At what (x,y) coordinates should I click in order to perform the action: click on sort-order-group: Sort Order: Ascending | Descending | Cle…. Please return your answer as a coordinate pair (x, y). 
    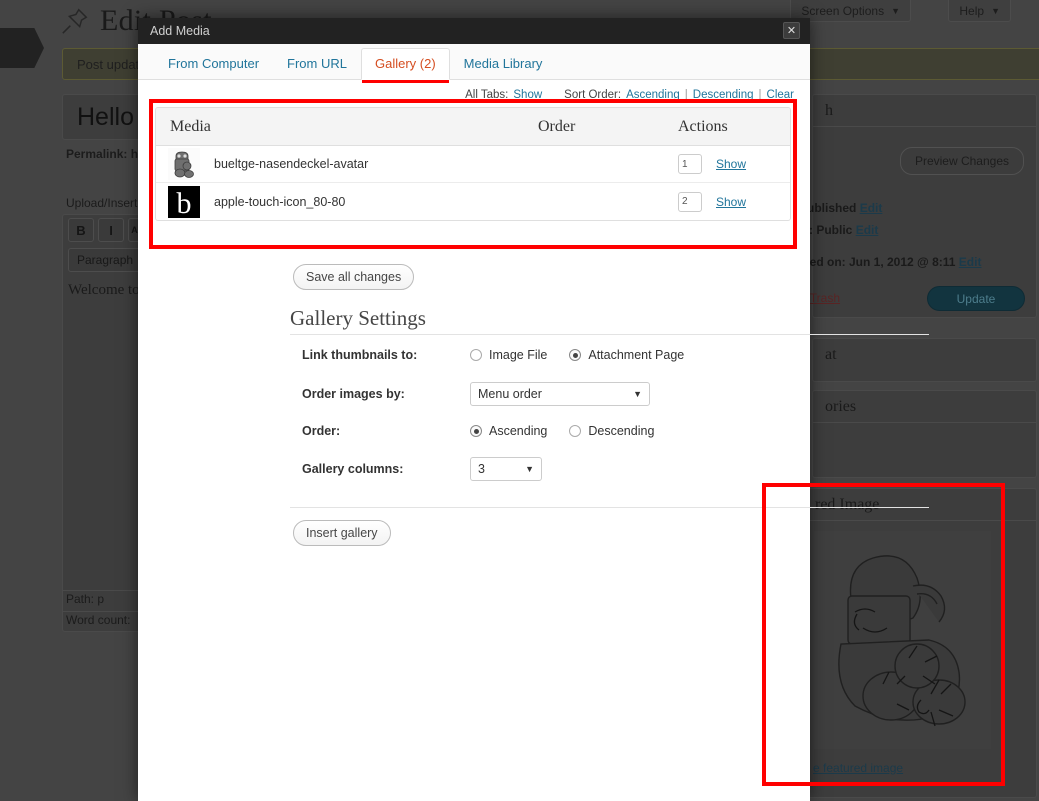
    Looking at the image, I should click on (679, 95).